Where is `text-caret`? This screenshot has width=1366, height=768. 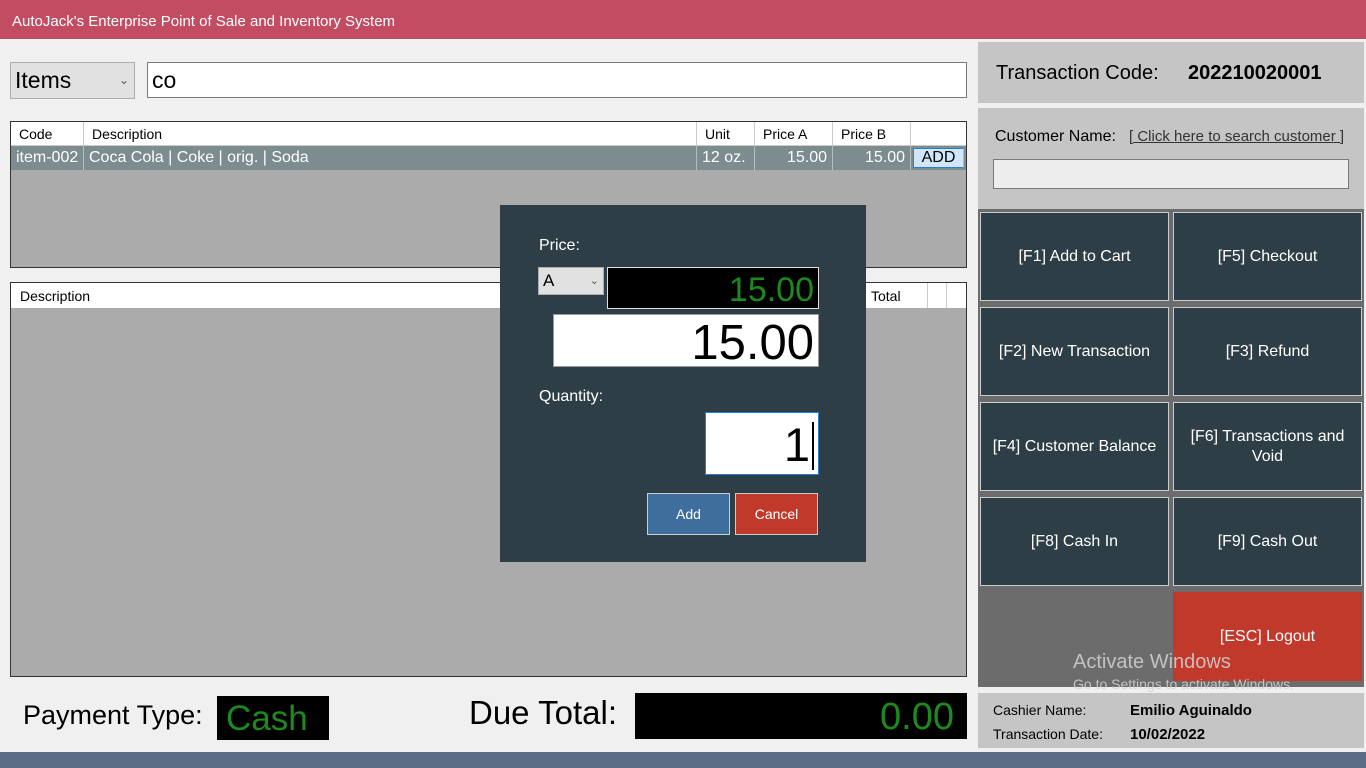 text-caret is located at coordinates (813, 445).